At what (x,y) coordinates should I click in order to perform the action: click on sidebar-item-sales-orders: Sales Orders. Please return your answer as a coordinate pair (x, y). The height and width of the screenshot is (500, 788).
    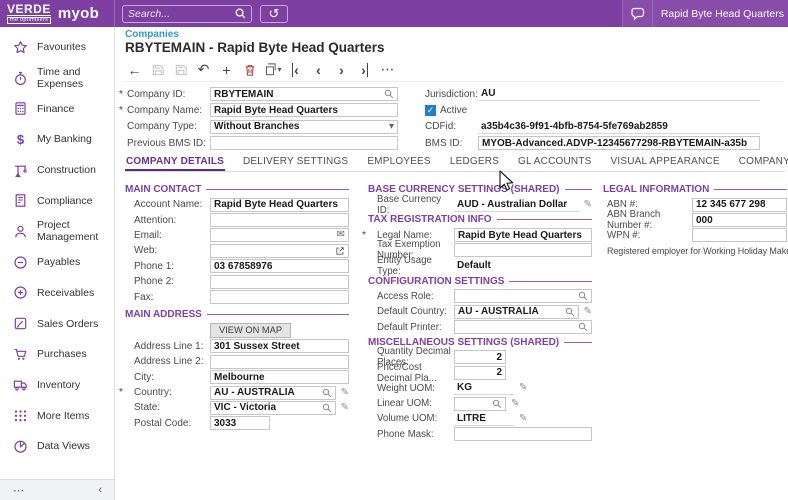
    Looking at the image, I should click on (57, 323).